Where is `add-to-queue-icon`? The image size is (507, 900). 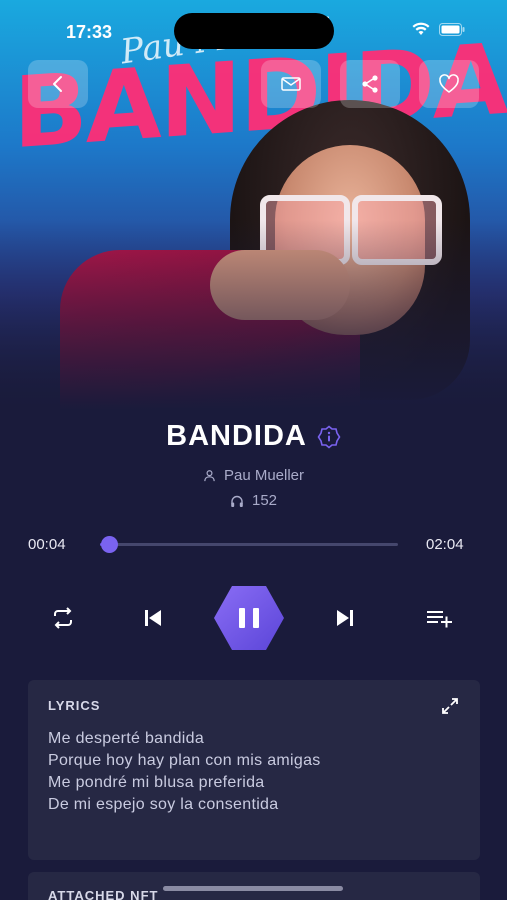
add-to-queue-icon is located at coordinates (439, 619).